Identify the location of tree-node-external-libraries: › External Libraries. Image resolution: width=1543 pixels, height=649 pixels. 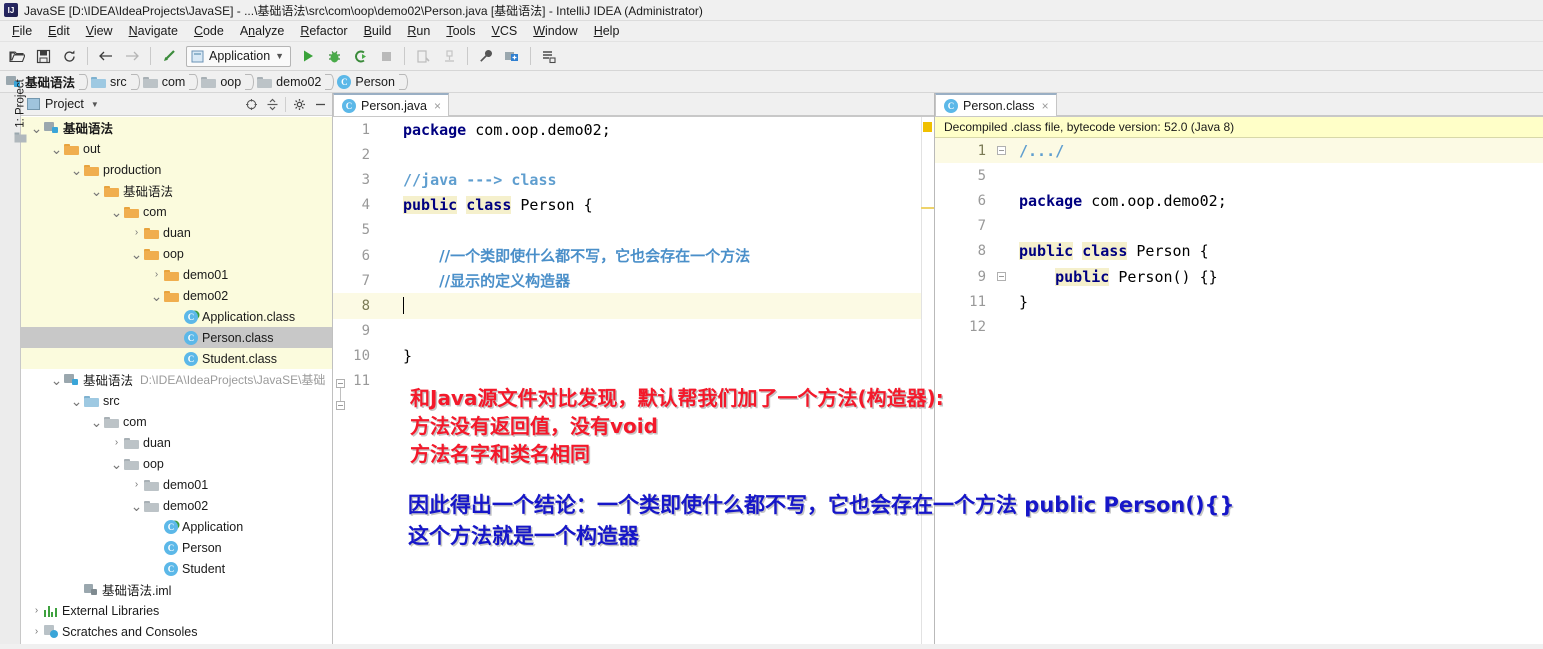
(176, 610).